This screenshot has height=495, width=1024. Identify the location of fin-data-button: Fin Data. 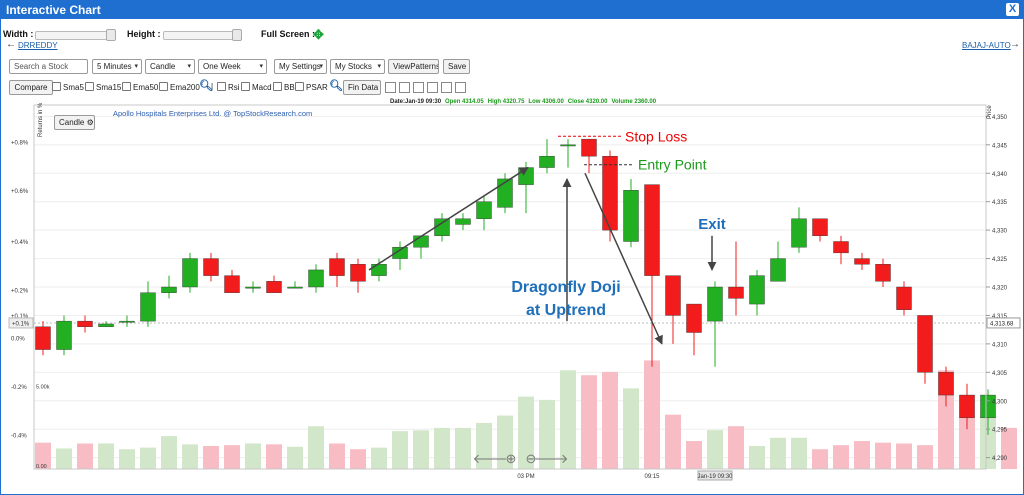
(362, 87).